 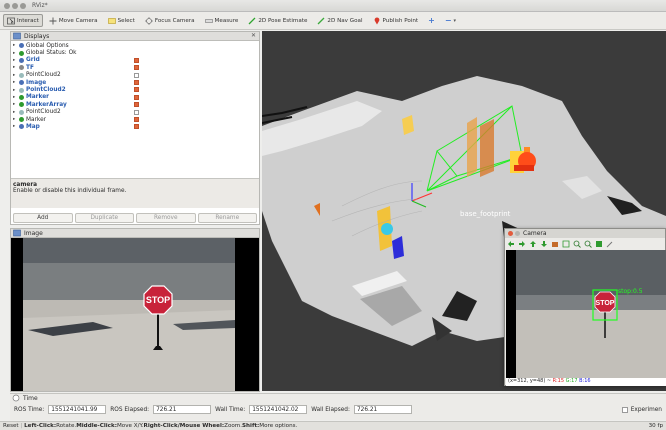 What do you see at coordinates (577, 244) in the screenshot?
I see `zoom-in-icon` at bounding box center [577, 244].